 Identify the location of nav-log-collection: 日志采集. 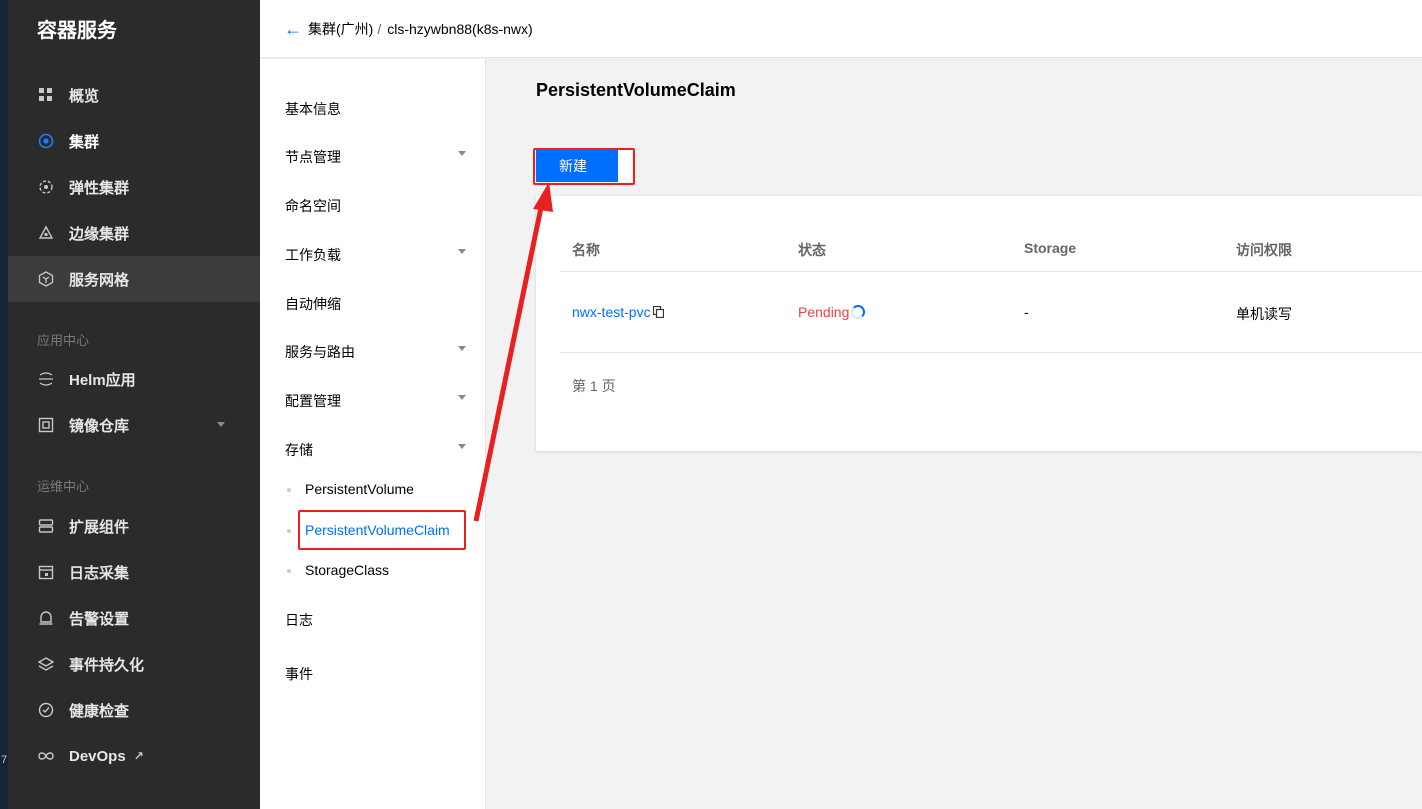
(134, 572).